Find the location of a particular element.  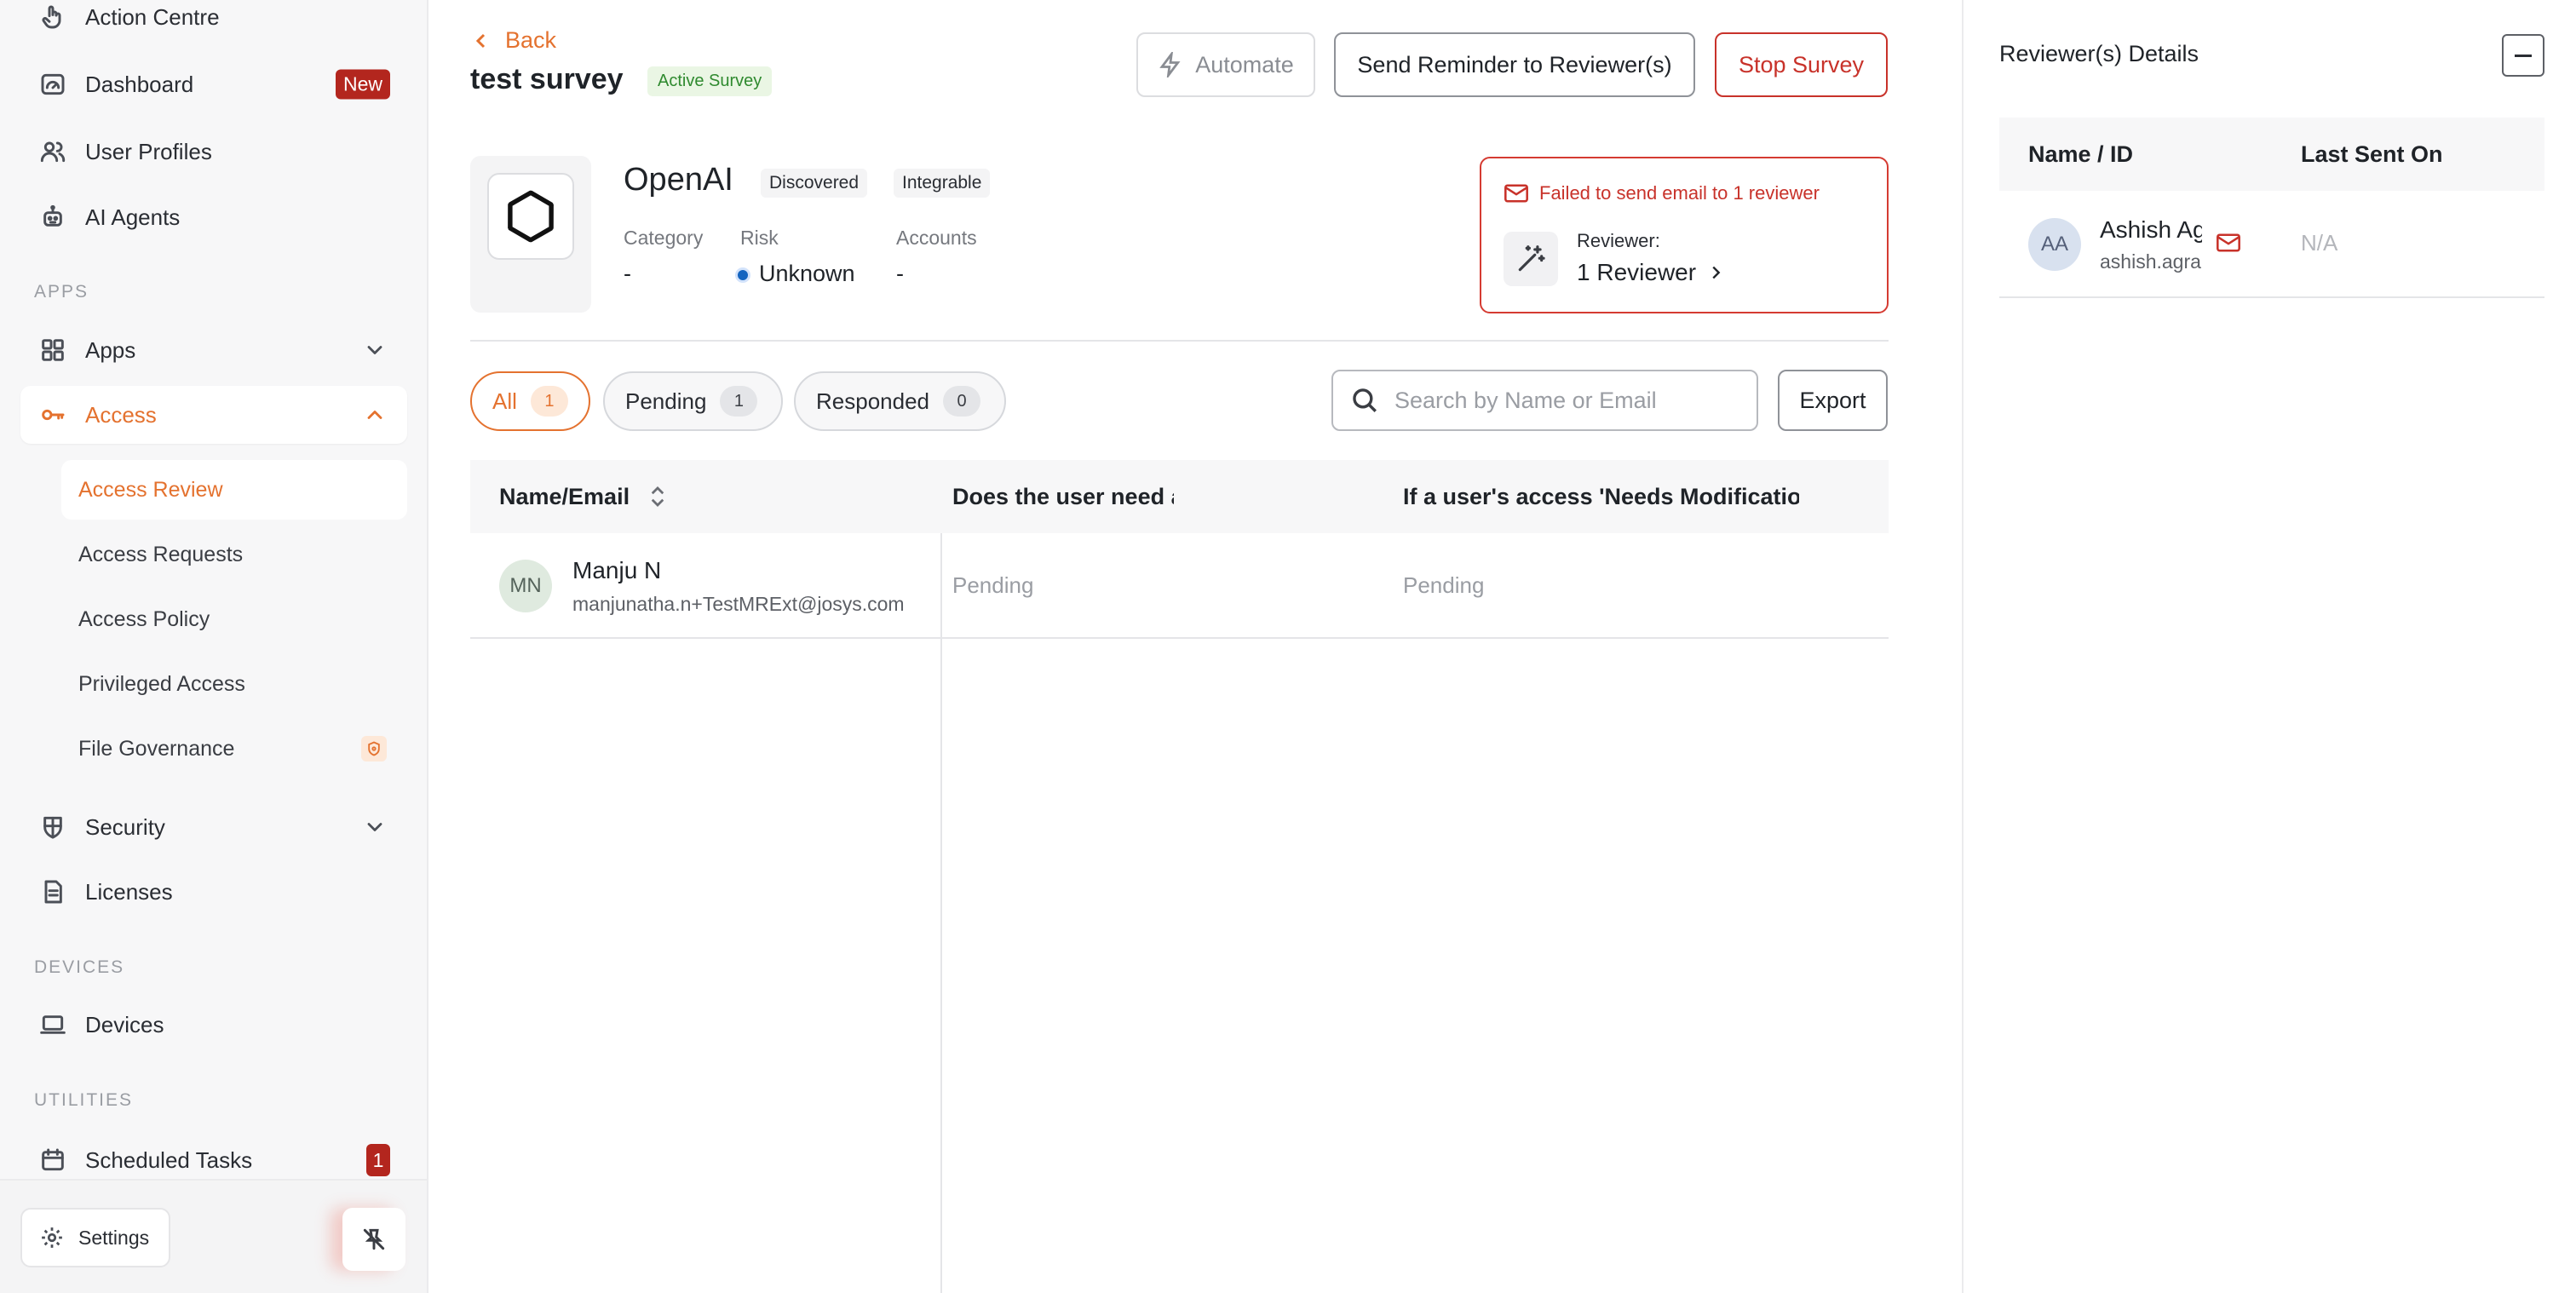

sidebar-item-label: Access Policy is located at coordinates (144, 618).